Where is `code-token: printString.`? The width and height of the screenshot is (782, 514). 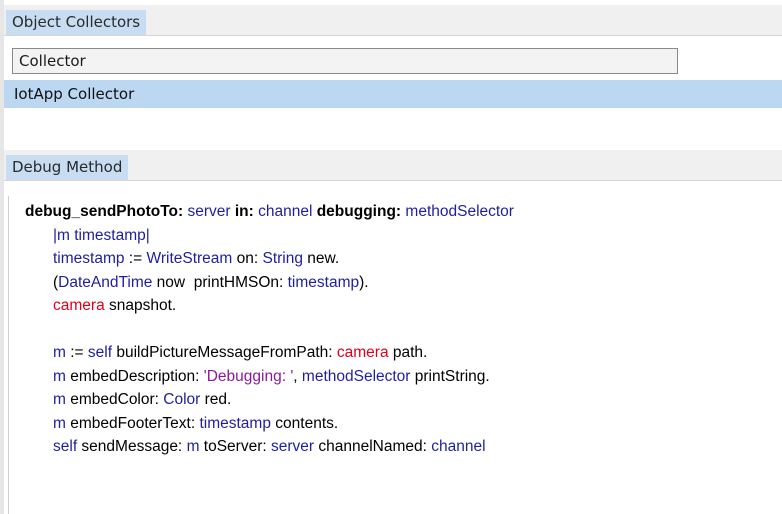 code-token: printString. is located at coordinates (450, 376).